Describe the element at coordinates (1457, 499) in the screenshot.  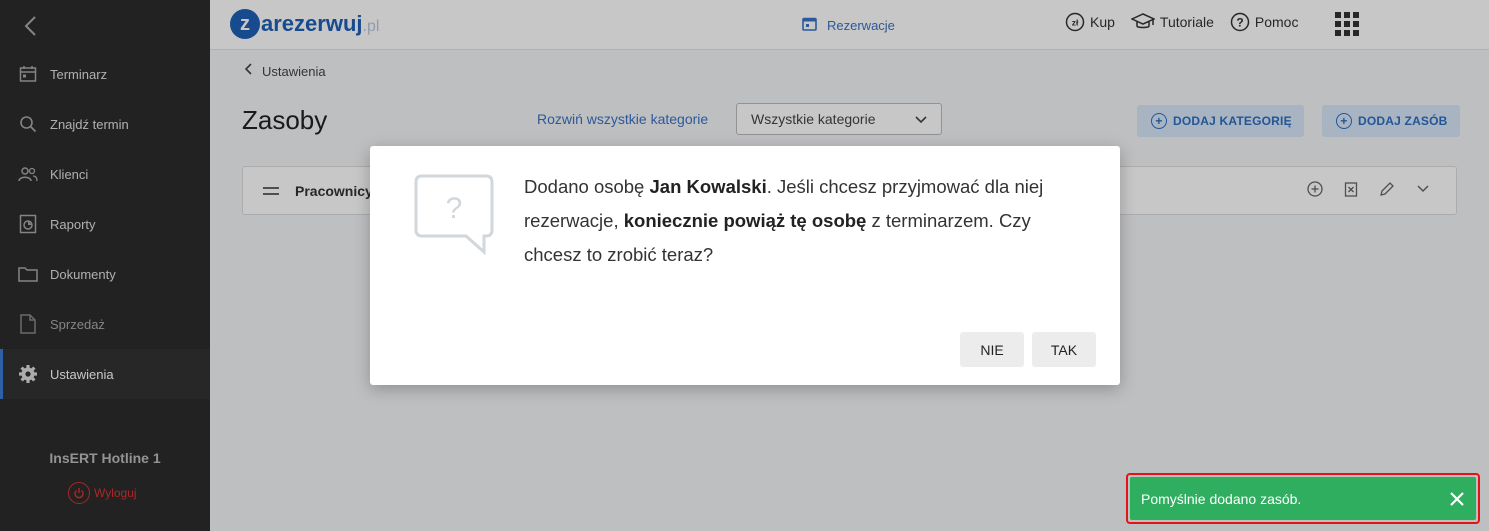
I see `close-icon` at that location.